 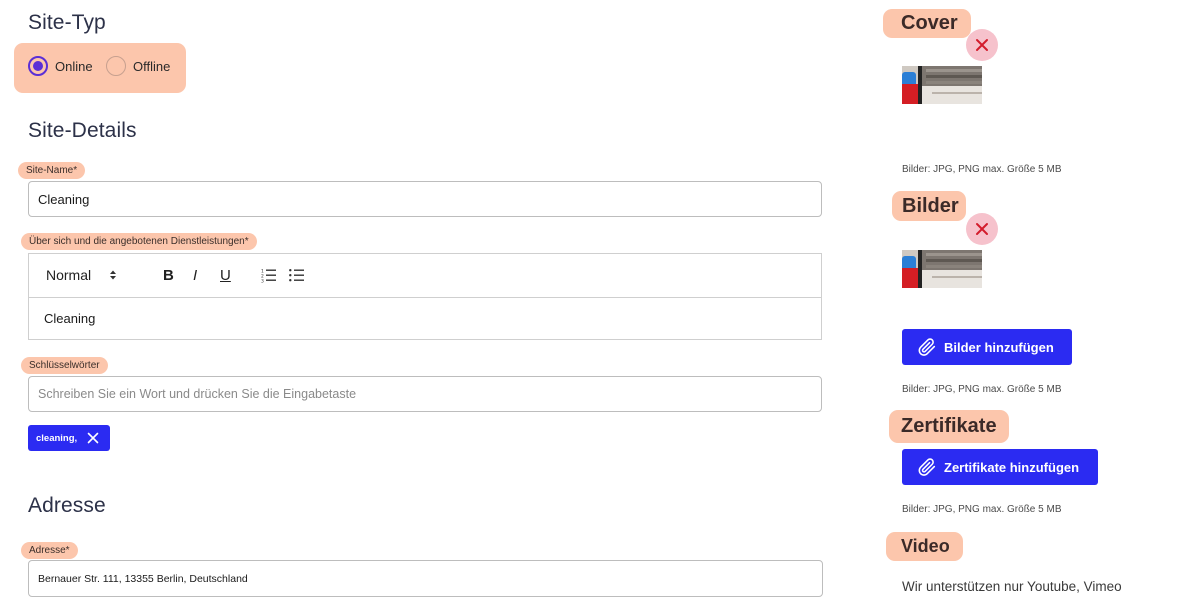 I want to click on radio-offline-label: Offline, so click(x=152, y=66).